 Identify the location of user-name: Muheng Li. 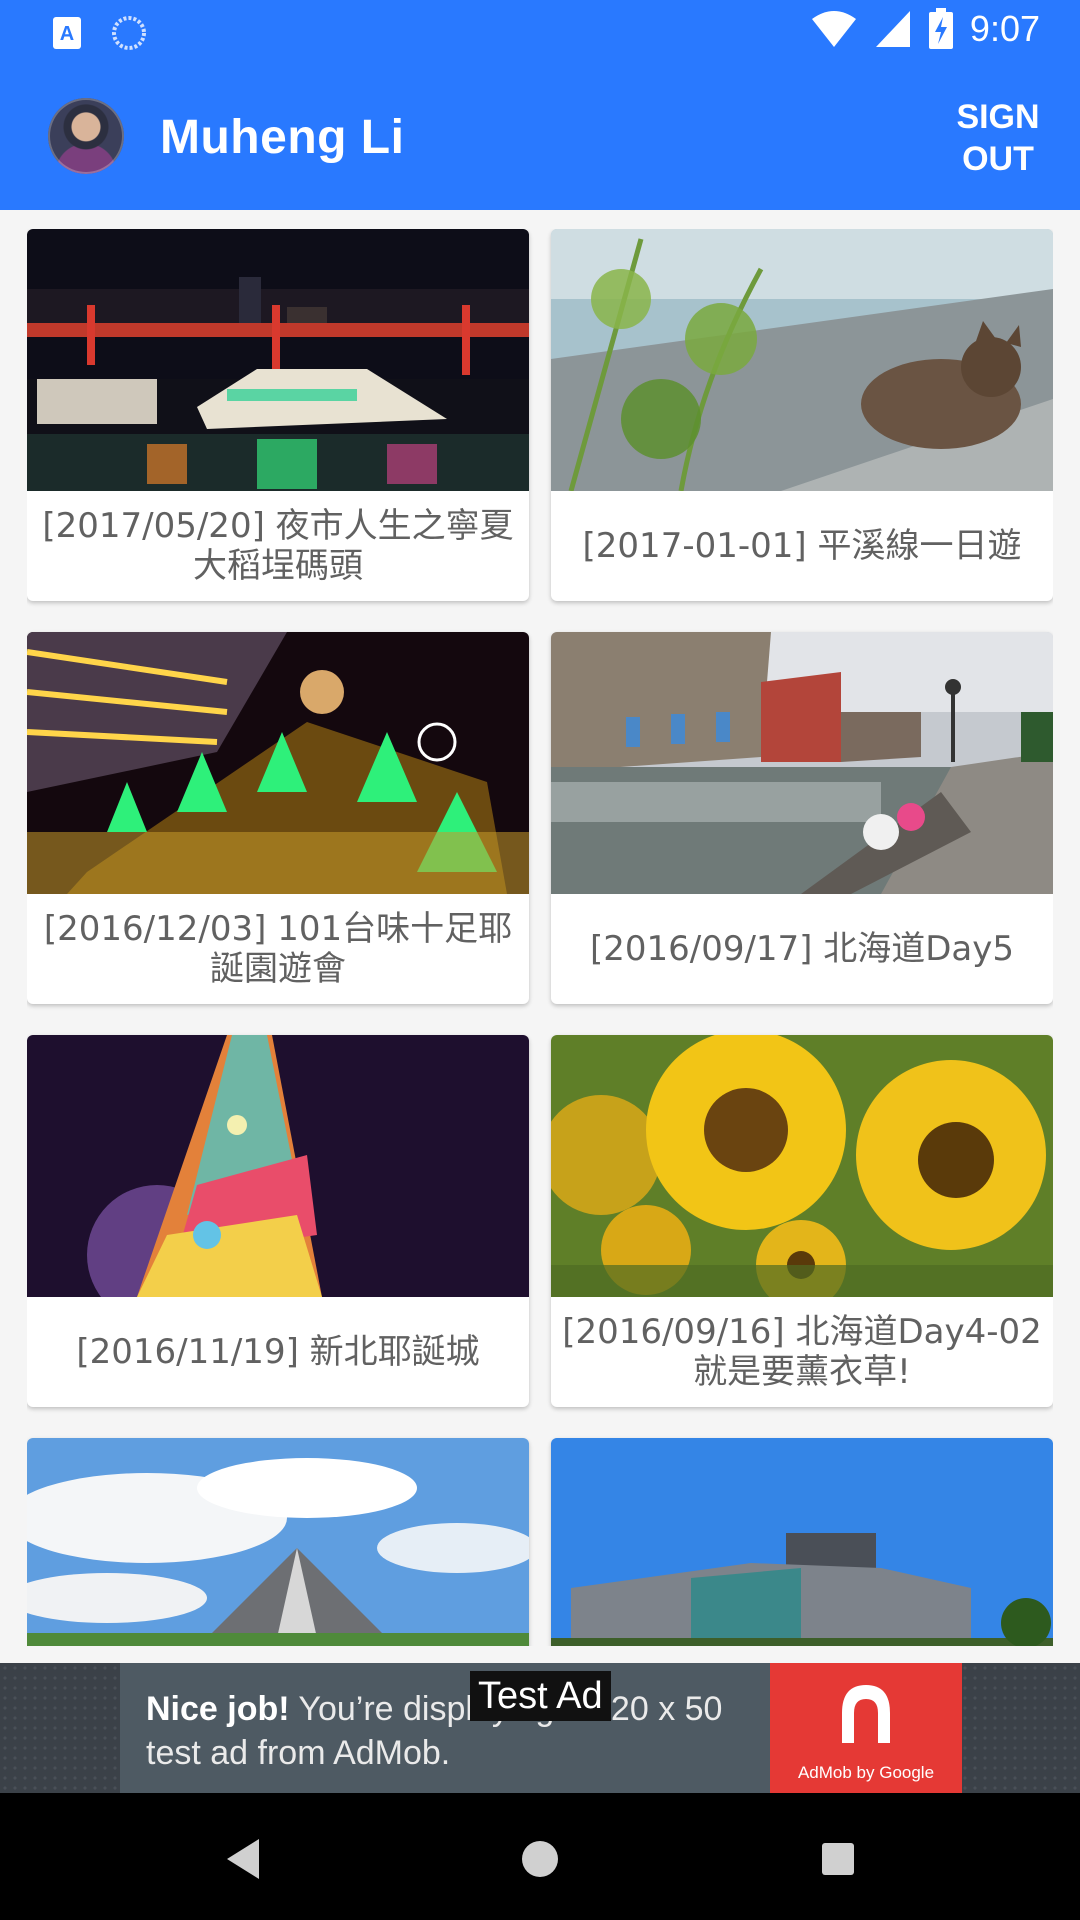
(282, 137).